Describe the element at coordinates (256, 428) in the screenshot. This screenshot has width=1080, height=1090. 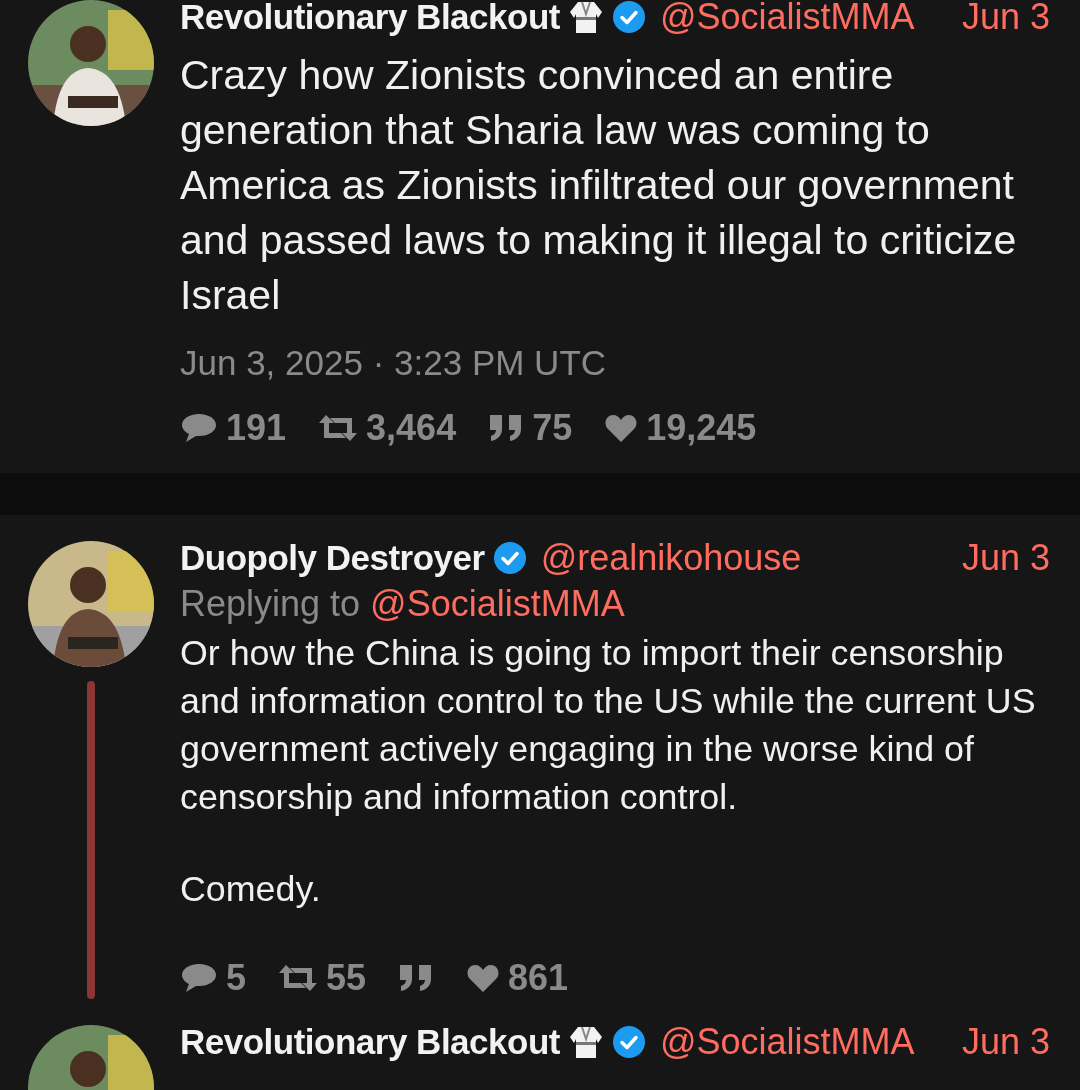
I see `stat-count: 191` at that location.